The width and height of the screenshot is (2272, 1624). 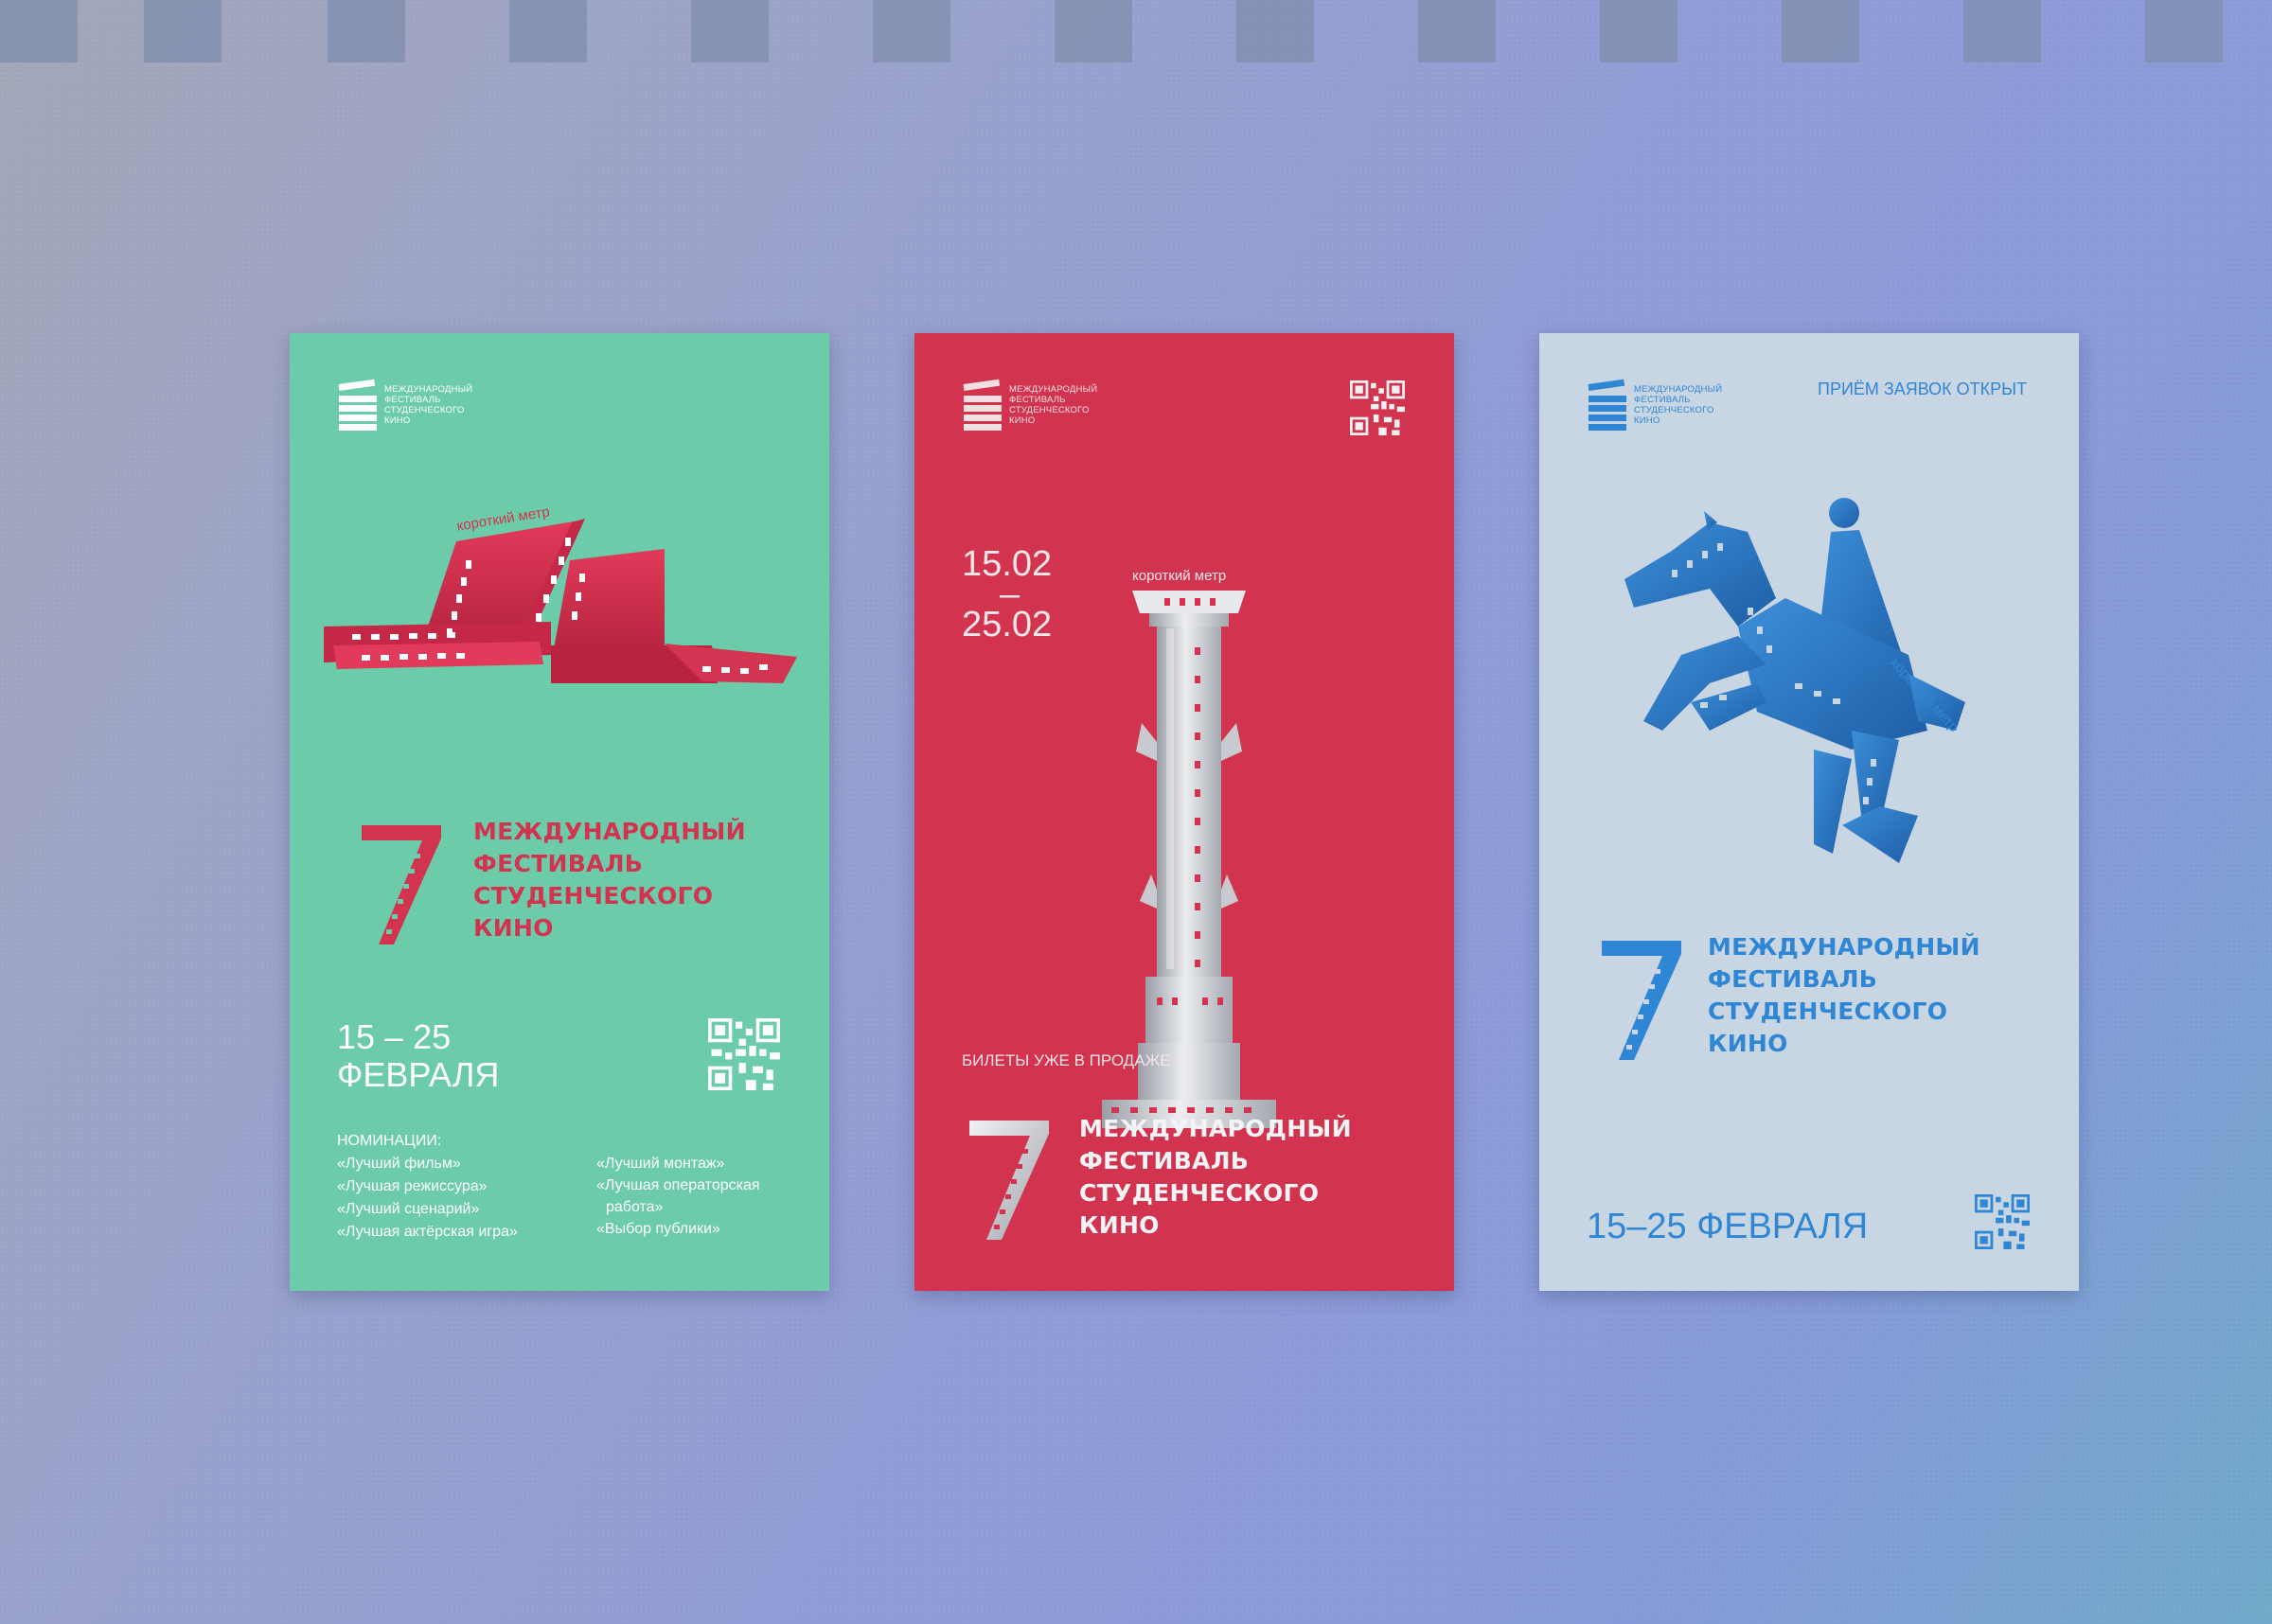 What do you see at coordinates (560, 601) in the screenshot?
I see `film-bridge-illustration` at bounding box center [560, 601].